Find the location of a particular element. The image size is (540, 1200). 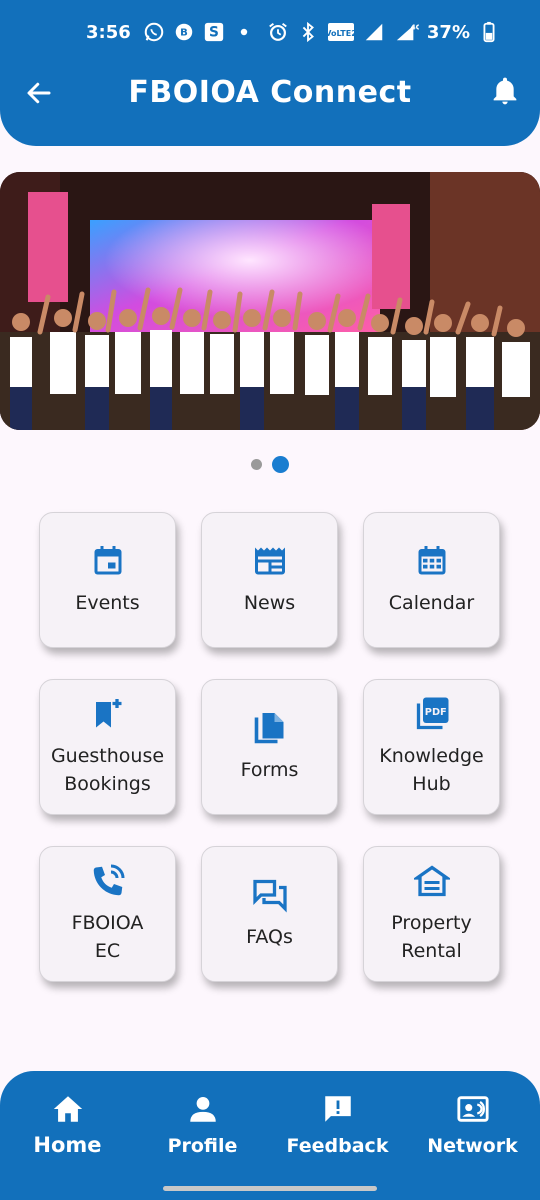

pdf-icon: PDF is located at coordinates (432, 714).